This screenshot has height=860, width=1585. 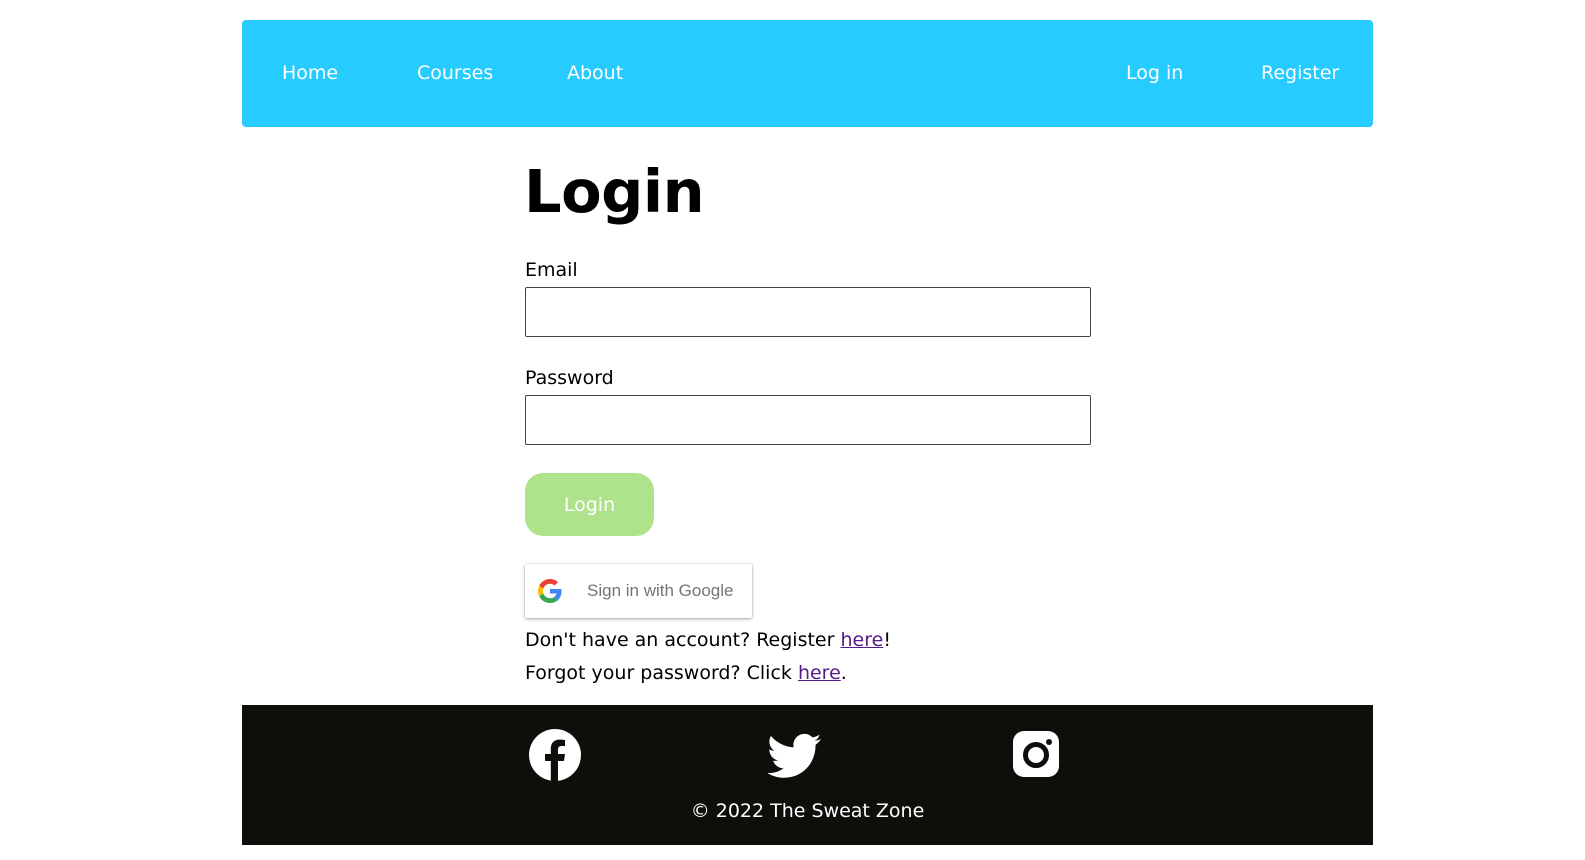 What do you see at coordinates (795, 755) in the screenshot?
I see `twitter-icon` at bounding box center [795, 755].